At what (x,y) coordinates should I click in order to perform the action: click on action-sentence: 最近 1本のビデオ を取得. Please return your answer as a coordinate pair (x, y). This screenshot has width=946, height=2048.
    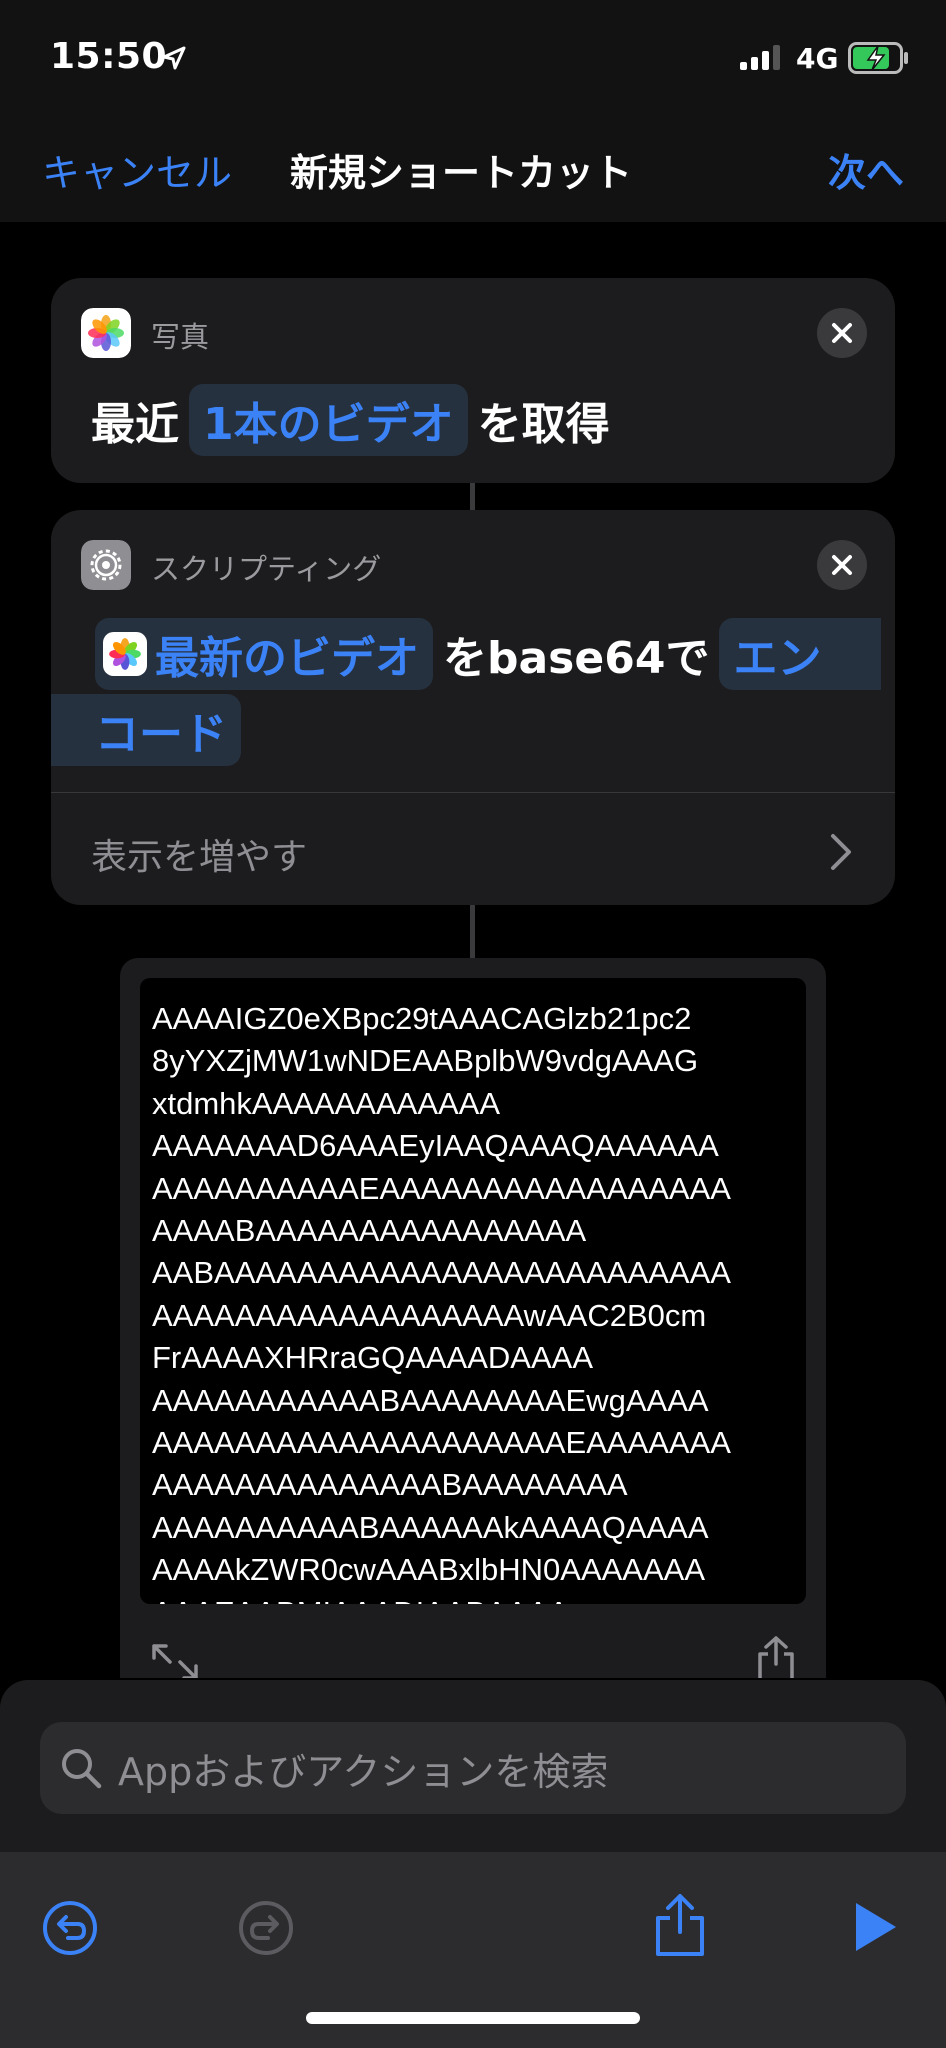
    Looking at the image, I should click on (350, 420).